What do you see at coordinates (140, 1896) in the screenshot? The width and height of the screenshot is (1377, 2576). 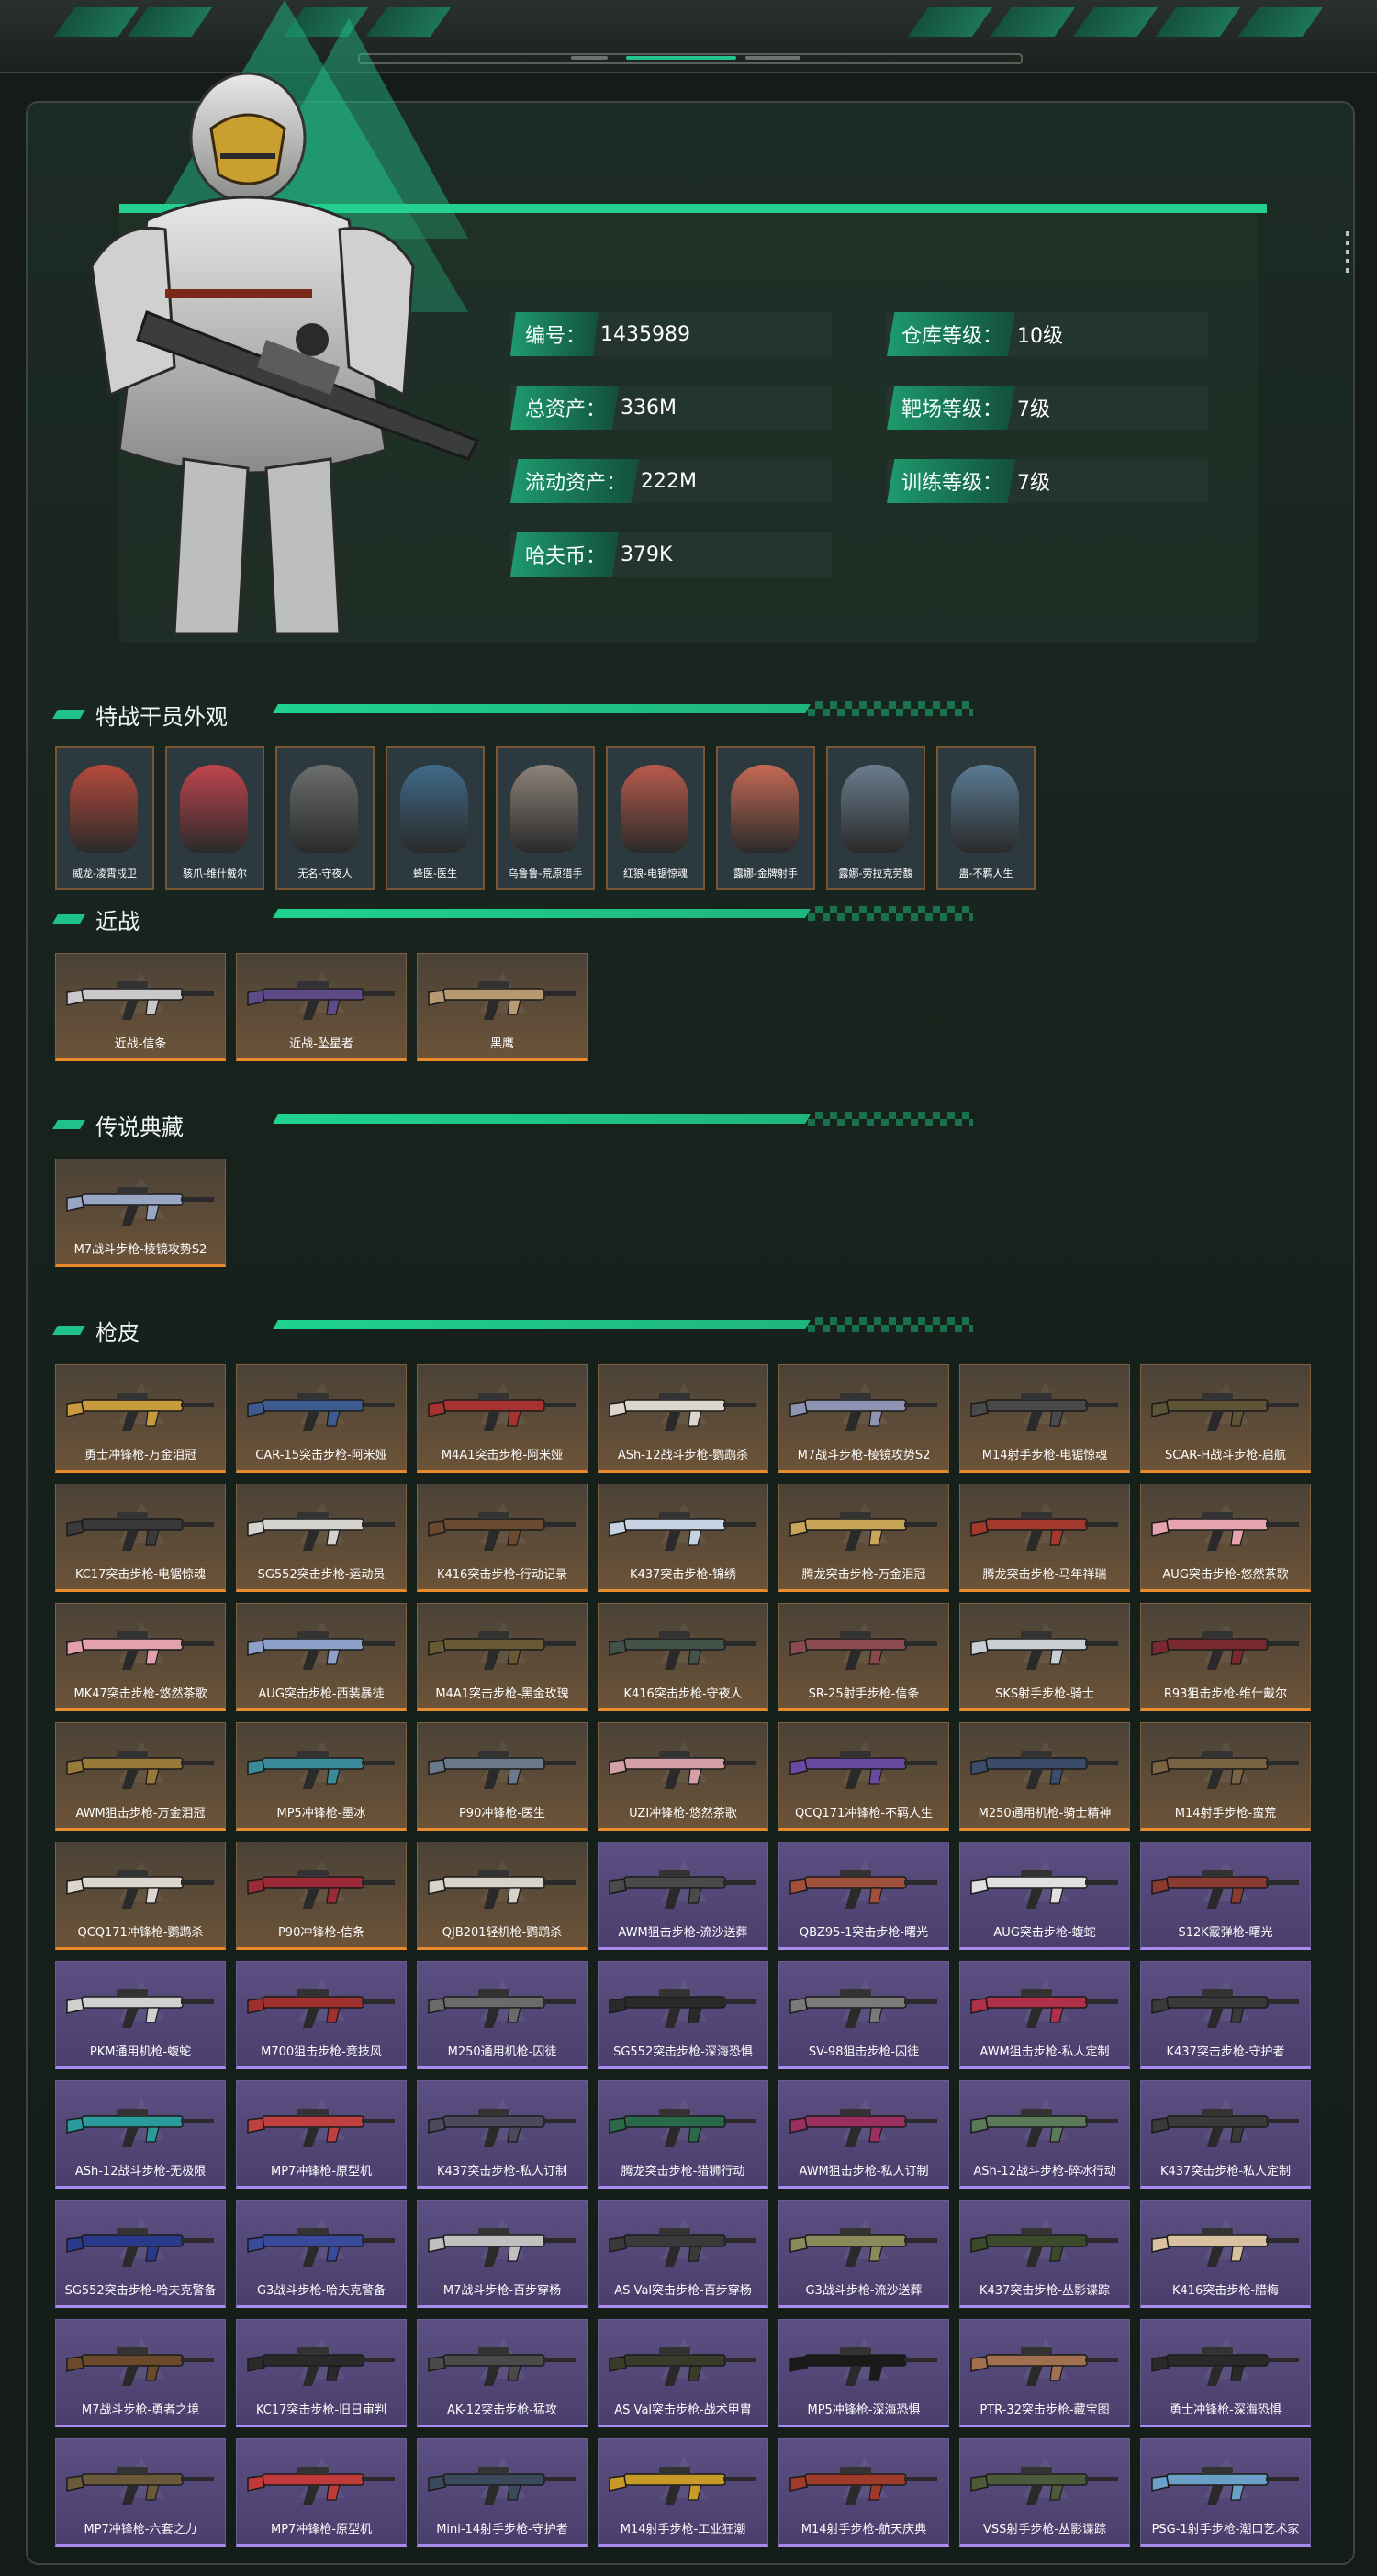 I see `item-card: QCQ171冲锋枪-鹦鹉杀` at bounding box center [140, 1896].